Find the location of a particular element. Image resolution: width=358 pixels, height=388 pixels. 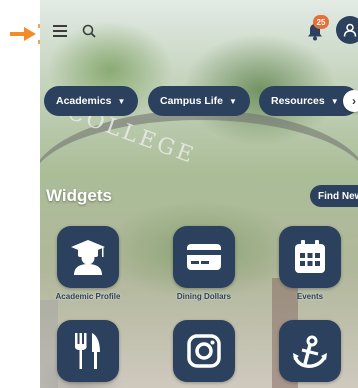

widget-label: Academic Profile is located at coordinates (88, 296).